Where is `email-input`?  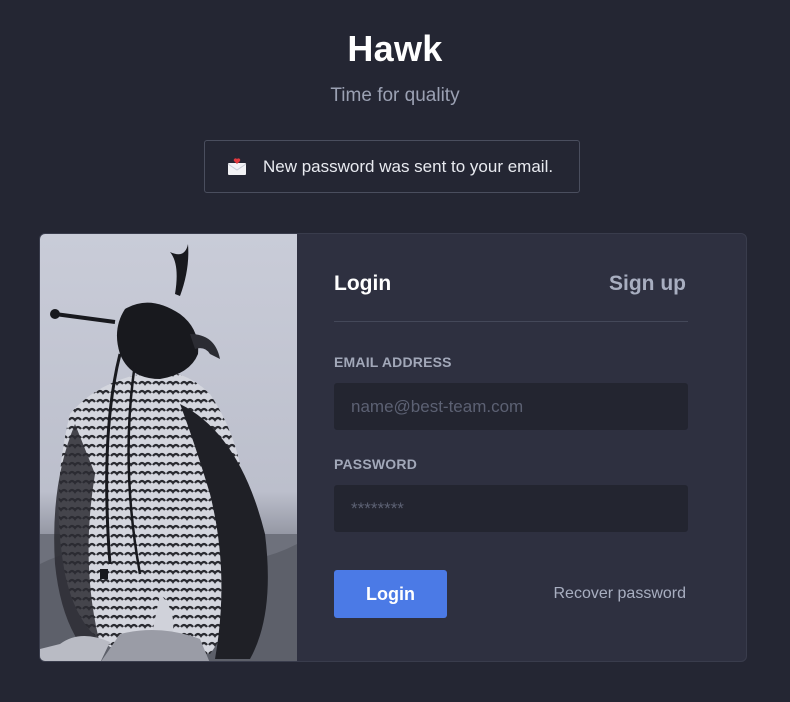 email-input is located at coordinates (511, 406).